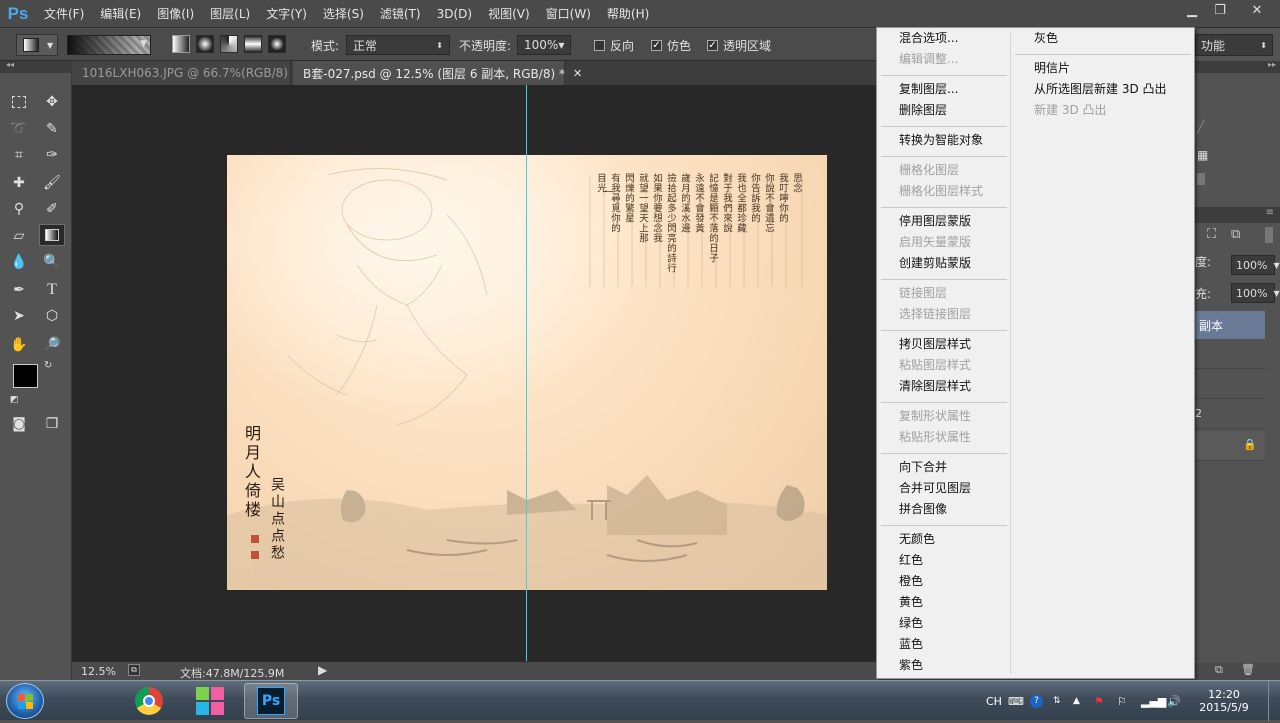  I want to click on clock: 12:20 2015/5/9, so click(1224, 701).